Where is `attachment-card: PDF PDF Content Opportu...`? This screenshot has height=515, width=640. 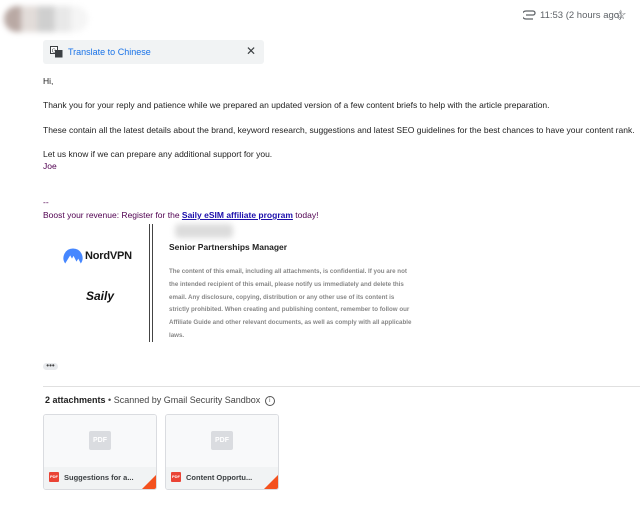 attachment-card: PDF PDF Content Opportu... is located at coordinates (222, 452).